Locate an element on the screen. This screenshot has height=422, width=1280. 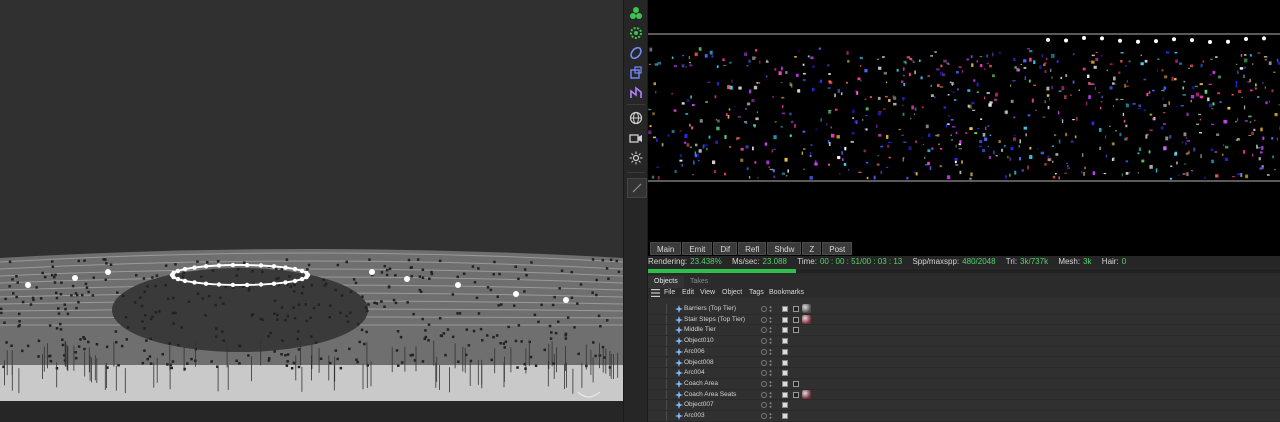
hair-value: 0 is located at coordinates (1124, 261).